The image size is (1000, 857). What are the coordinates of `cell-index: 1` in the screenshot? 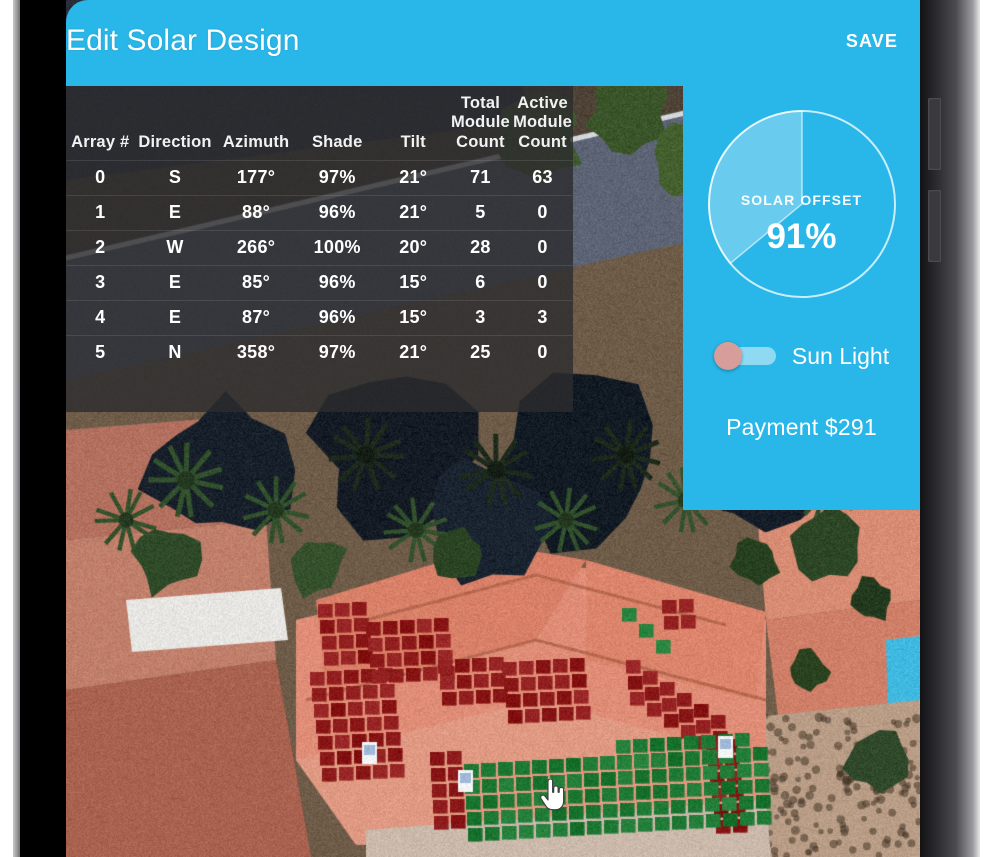 It's located at (100, 212).